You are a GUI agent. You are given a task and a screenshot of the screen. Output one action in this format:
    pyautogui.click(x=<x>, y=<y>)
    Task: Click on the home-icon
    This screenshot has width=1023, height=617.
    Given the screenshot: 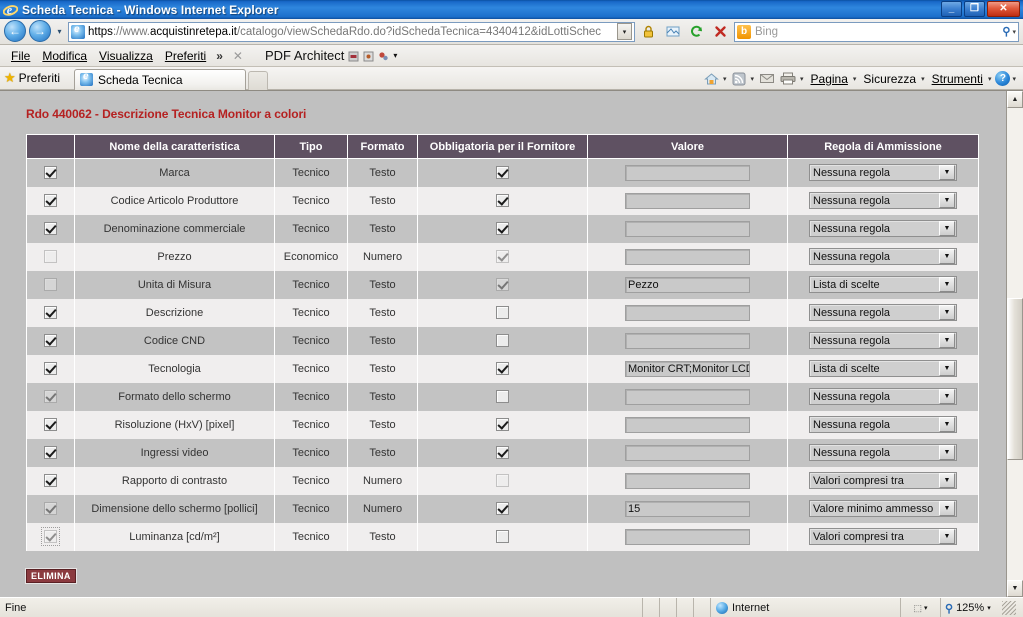 What is the action you would take?
    pyautogui.click(x=711, y=79)
    